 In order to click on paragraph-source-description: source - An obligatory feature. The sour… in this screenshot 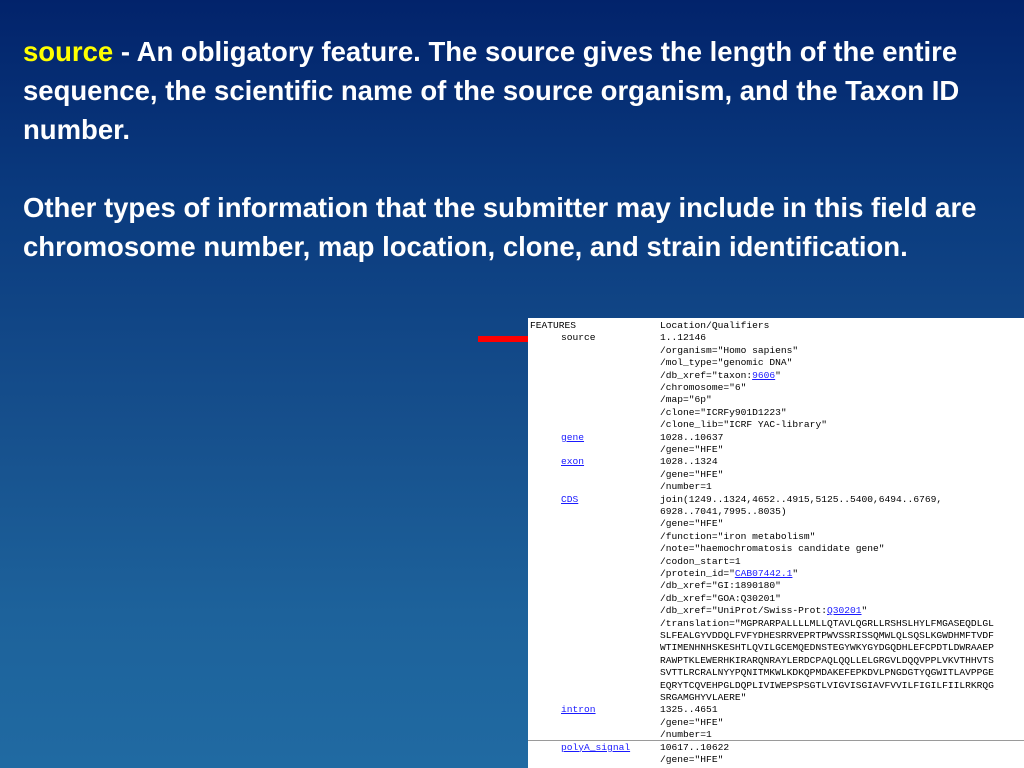, I will do `click(515, 90)`.